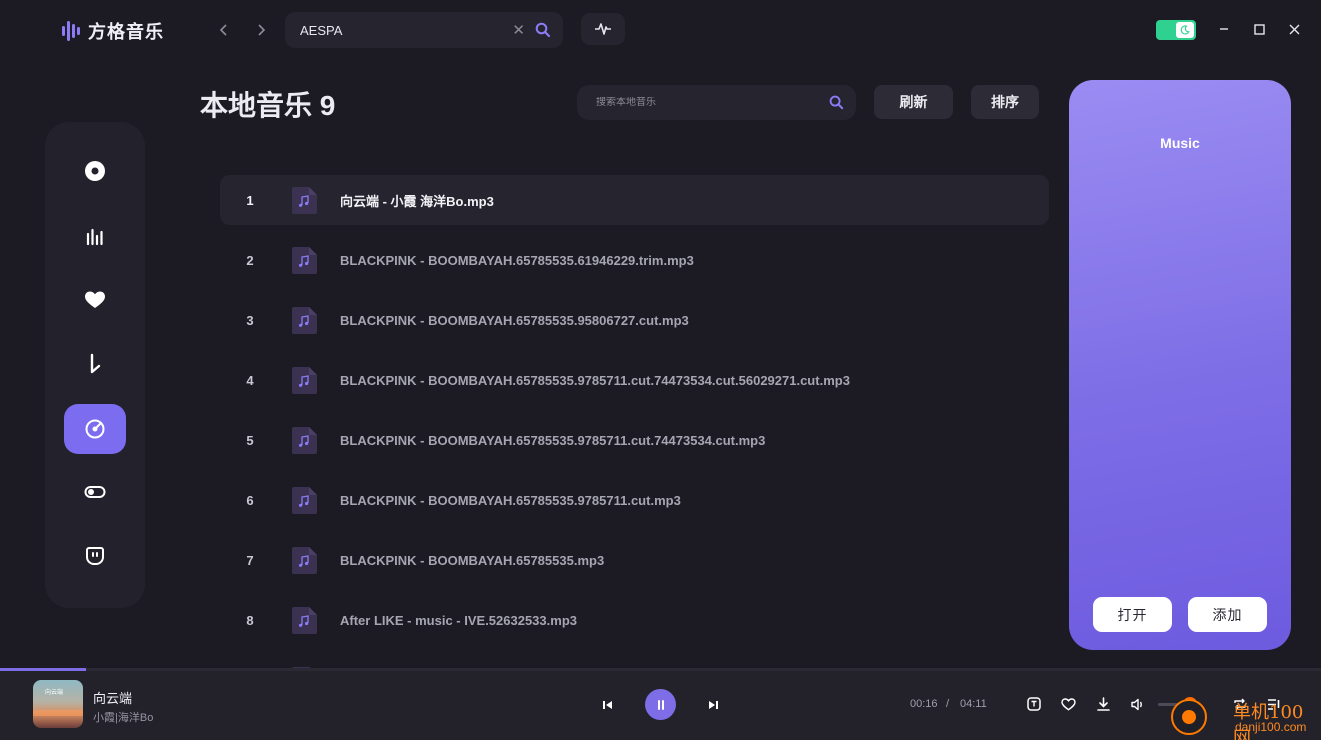 The width and height of the screenshot is (1321, 740). I want to click on skip-next-icon, so click(713, 705).